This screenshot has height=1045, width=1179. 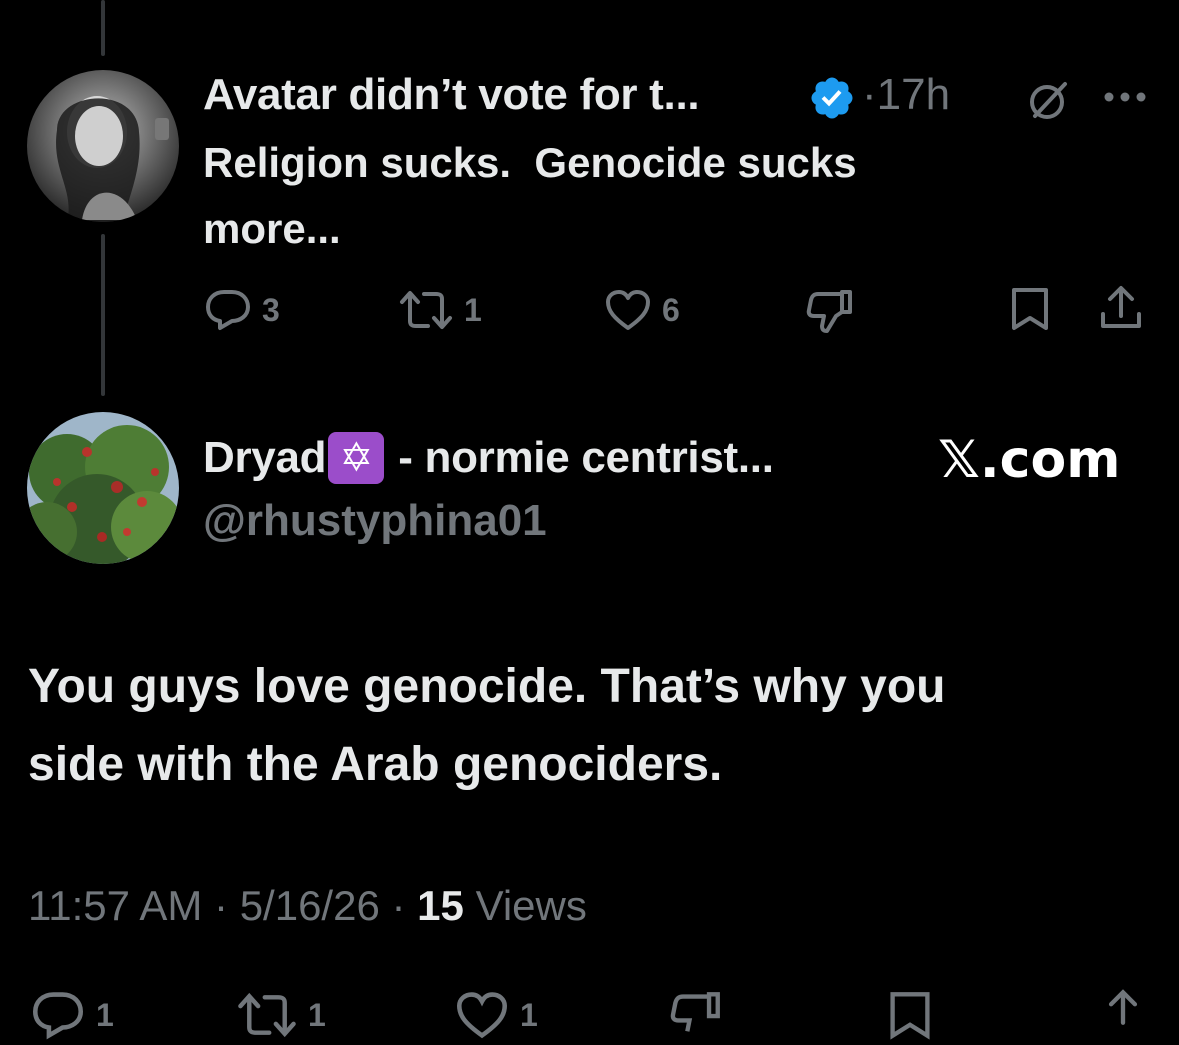 I want to click on thread-line-top, so click(x=103, y=28).